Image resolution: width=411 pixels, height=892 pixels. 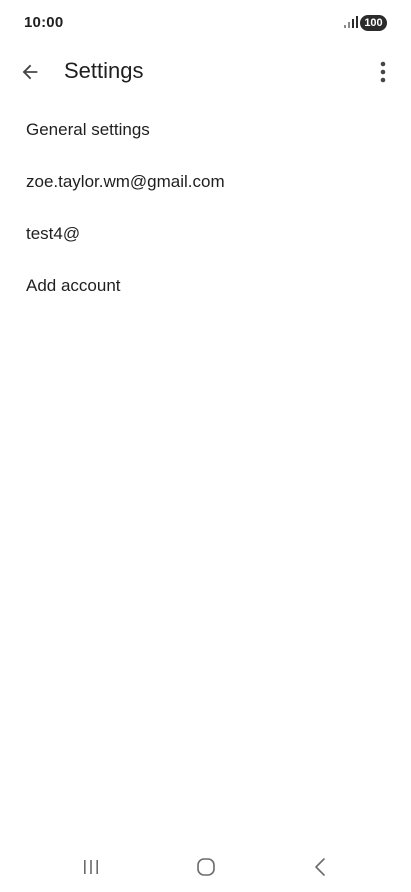 I want to click on back-button, so click(x=30, y=72).